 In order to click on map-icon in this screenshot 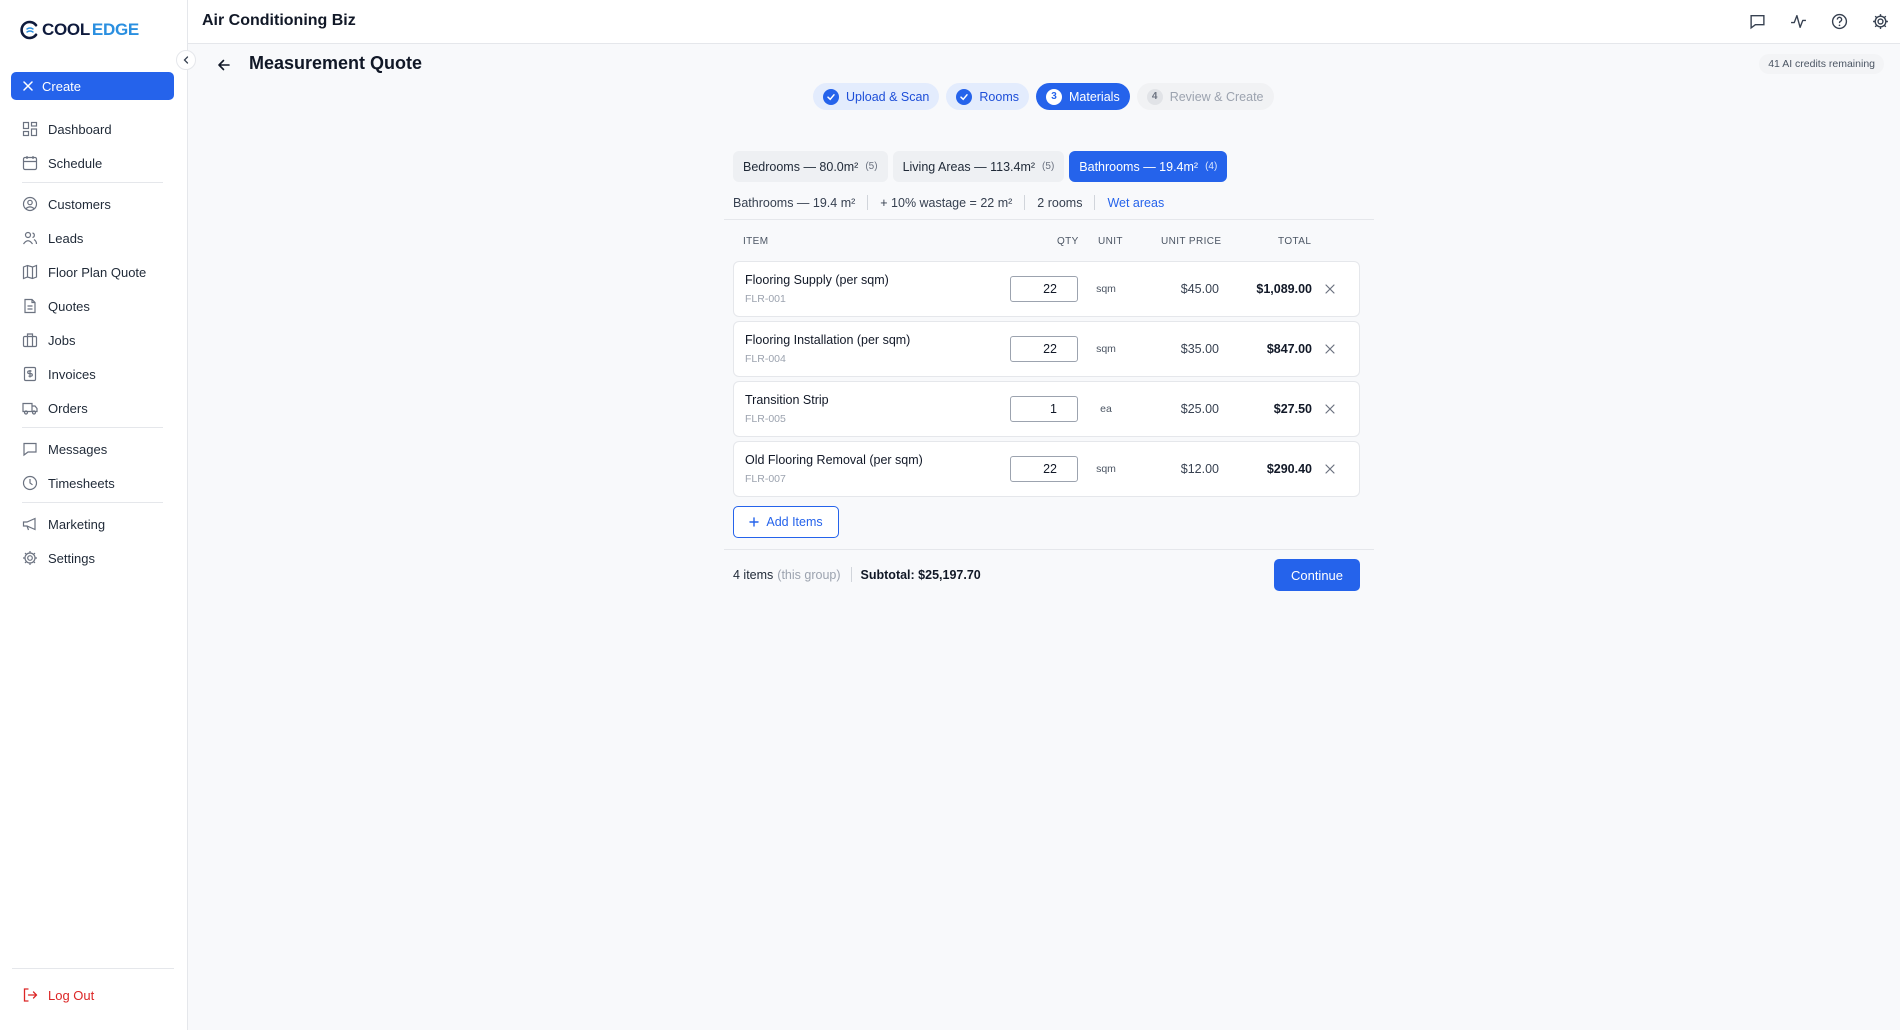, I will do `click(30, 272)`.